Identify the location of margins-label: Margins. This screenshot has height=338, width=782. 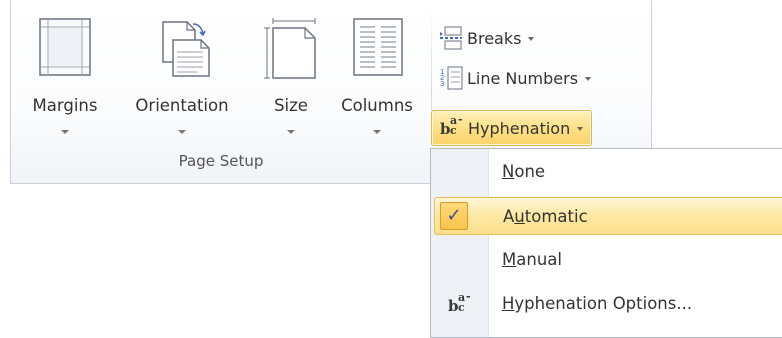
(65, 105).